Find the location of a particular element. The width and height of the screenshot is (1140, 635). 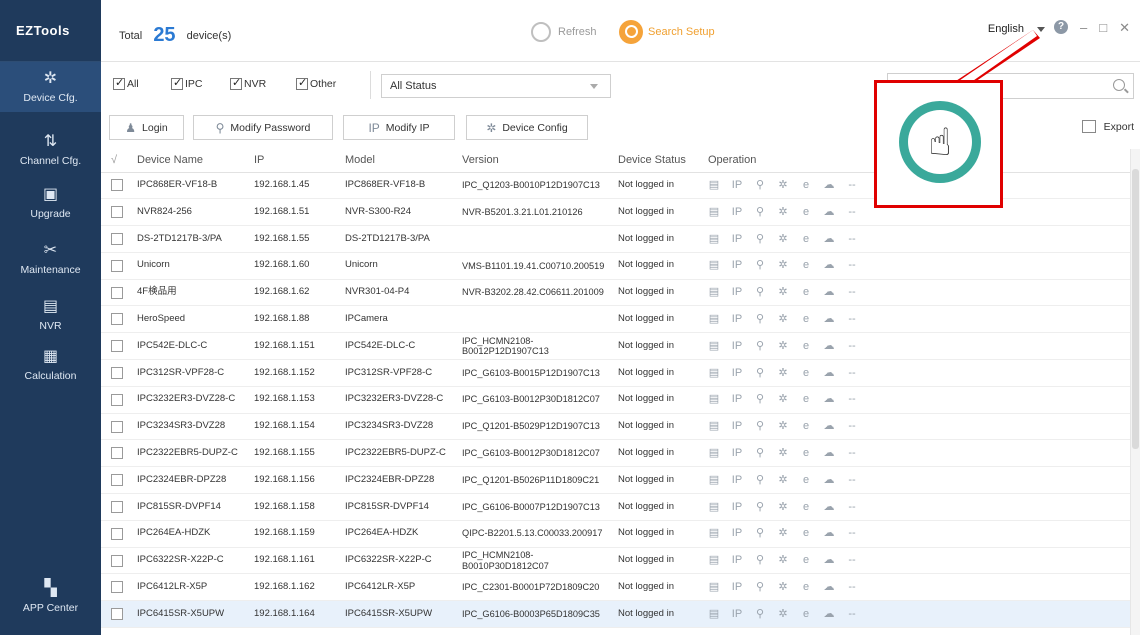

column-ip: IP is located at coordinates (299, 161).